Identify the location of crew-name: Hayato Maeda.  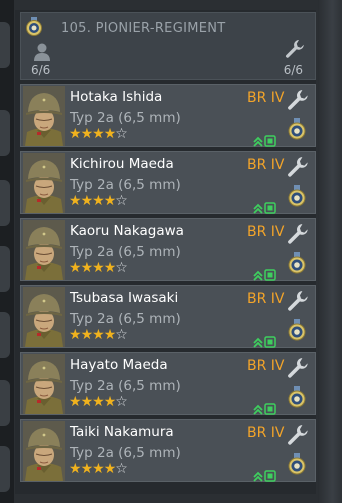
(119, 365).